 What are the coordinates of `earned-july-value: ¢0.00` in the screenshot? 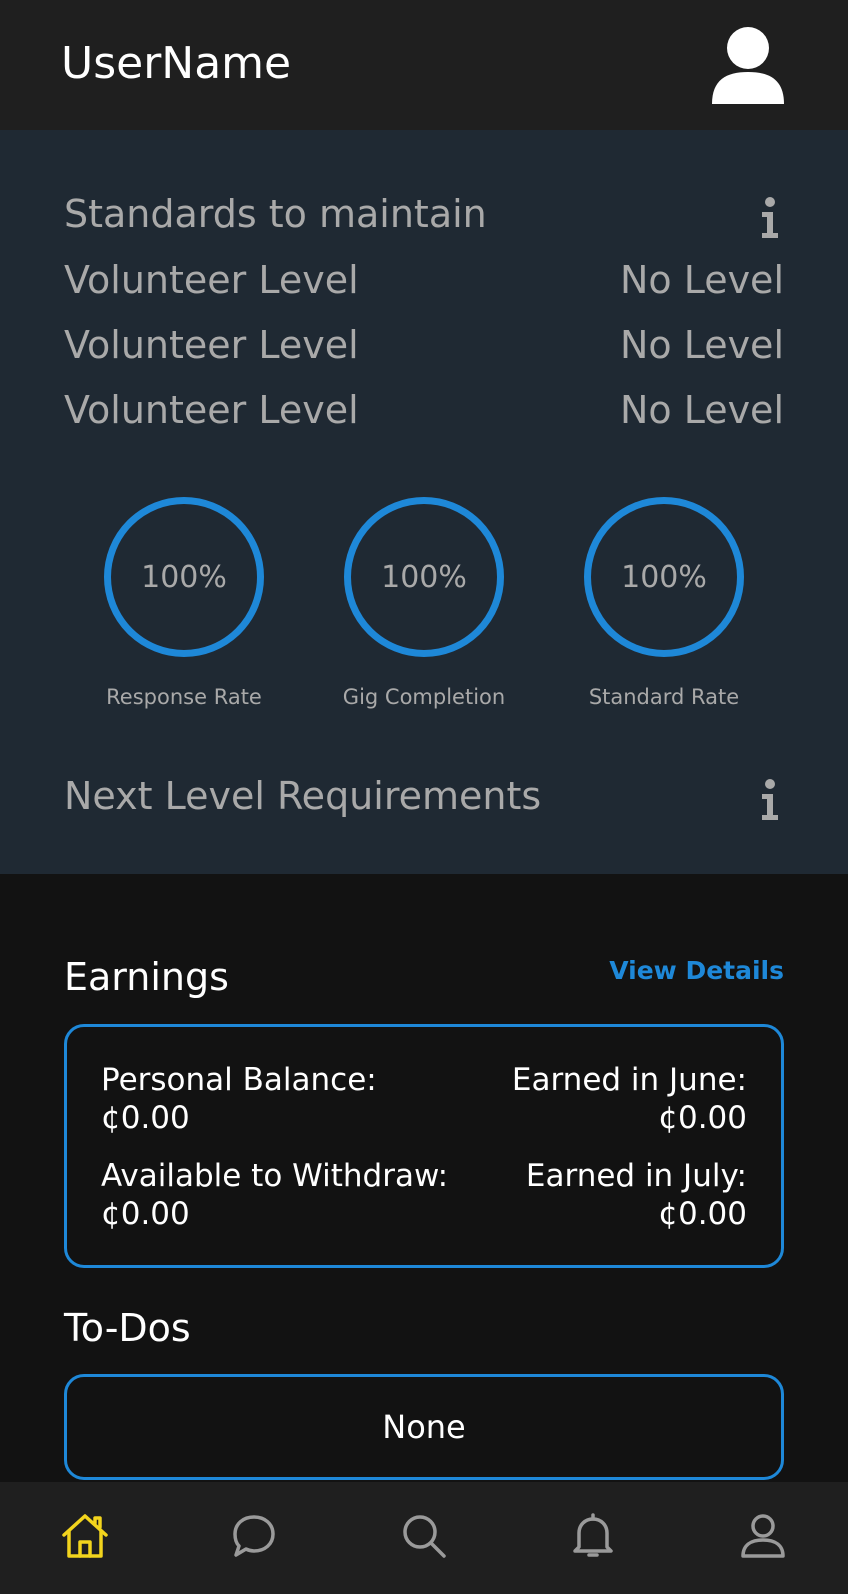 It's located at (702, 1214).